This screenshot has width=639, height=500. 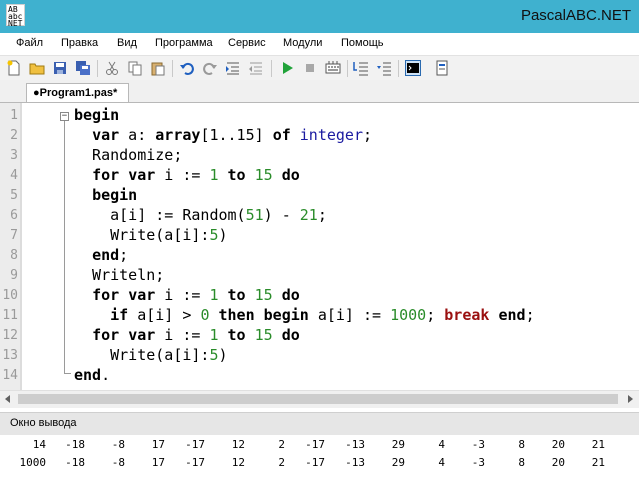 What do you see at coordinates (142, 355) in the screenshot?
I see `code-token: Write(a[i]:` at bounding box center [142, 355].